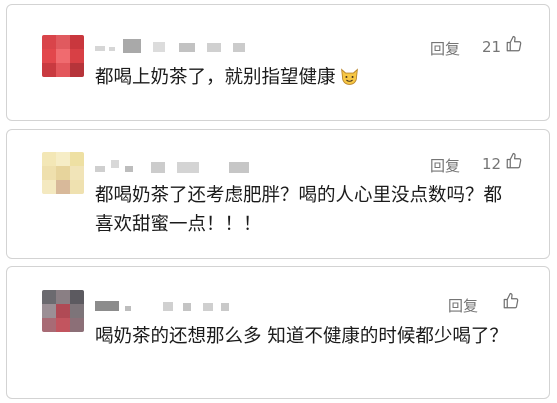 This screenshot has height=403, width=557. What do you see at coordinates (313, 77) in the screenshot?
I see `comment-text: 都喝上奶茶了，就别指望健康` at bounding box center [313, 77].